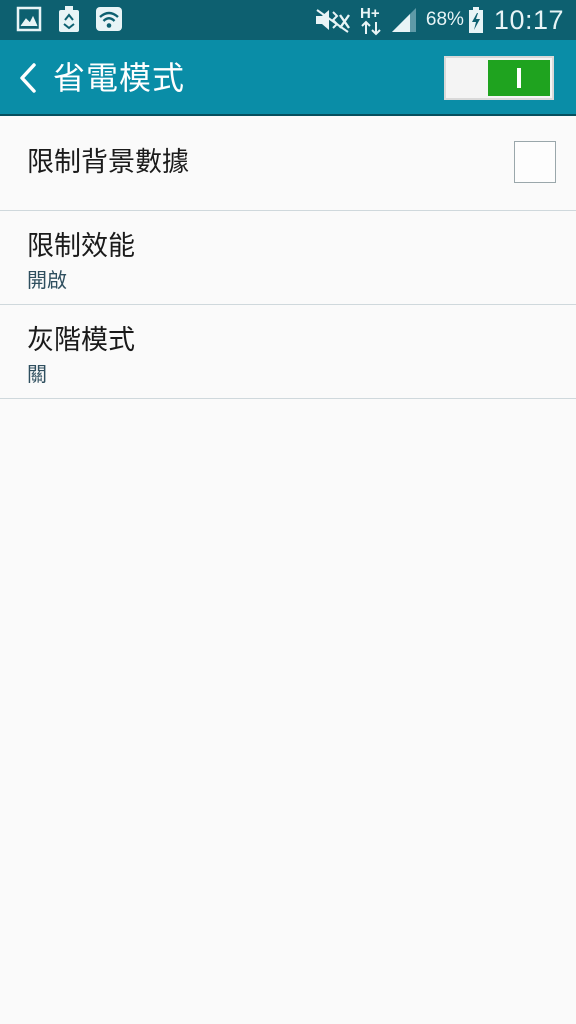 The height and width of the screenshot is (1024, 576). Describe the element at coordinates (528, 19) in the screenshot. I see `clock: 10:17` at that location.